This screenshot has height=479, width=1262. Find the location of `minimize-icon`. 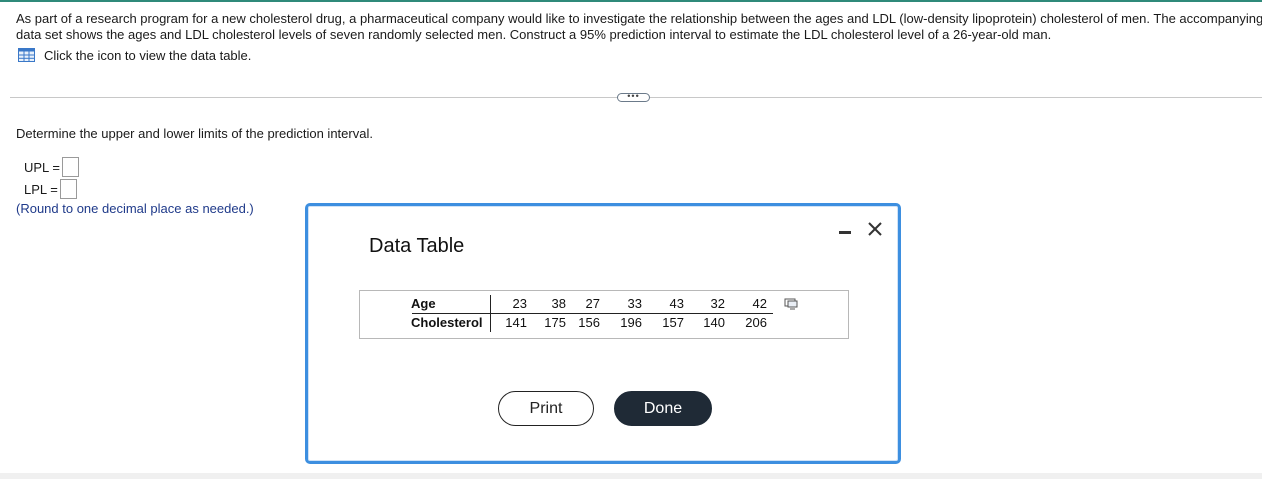

minimize-icon is located at coordinates (845, 230).